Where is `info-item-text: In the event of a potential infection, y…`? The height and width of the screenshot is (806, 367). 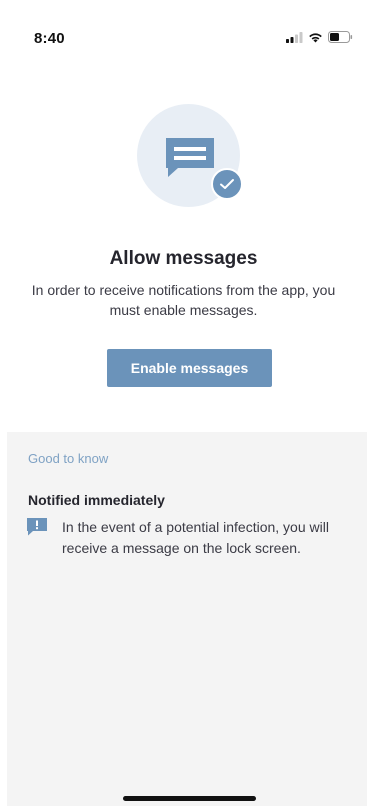
info-item-text: In the event of a potential infection, y… is located at coordinates (195, 537).